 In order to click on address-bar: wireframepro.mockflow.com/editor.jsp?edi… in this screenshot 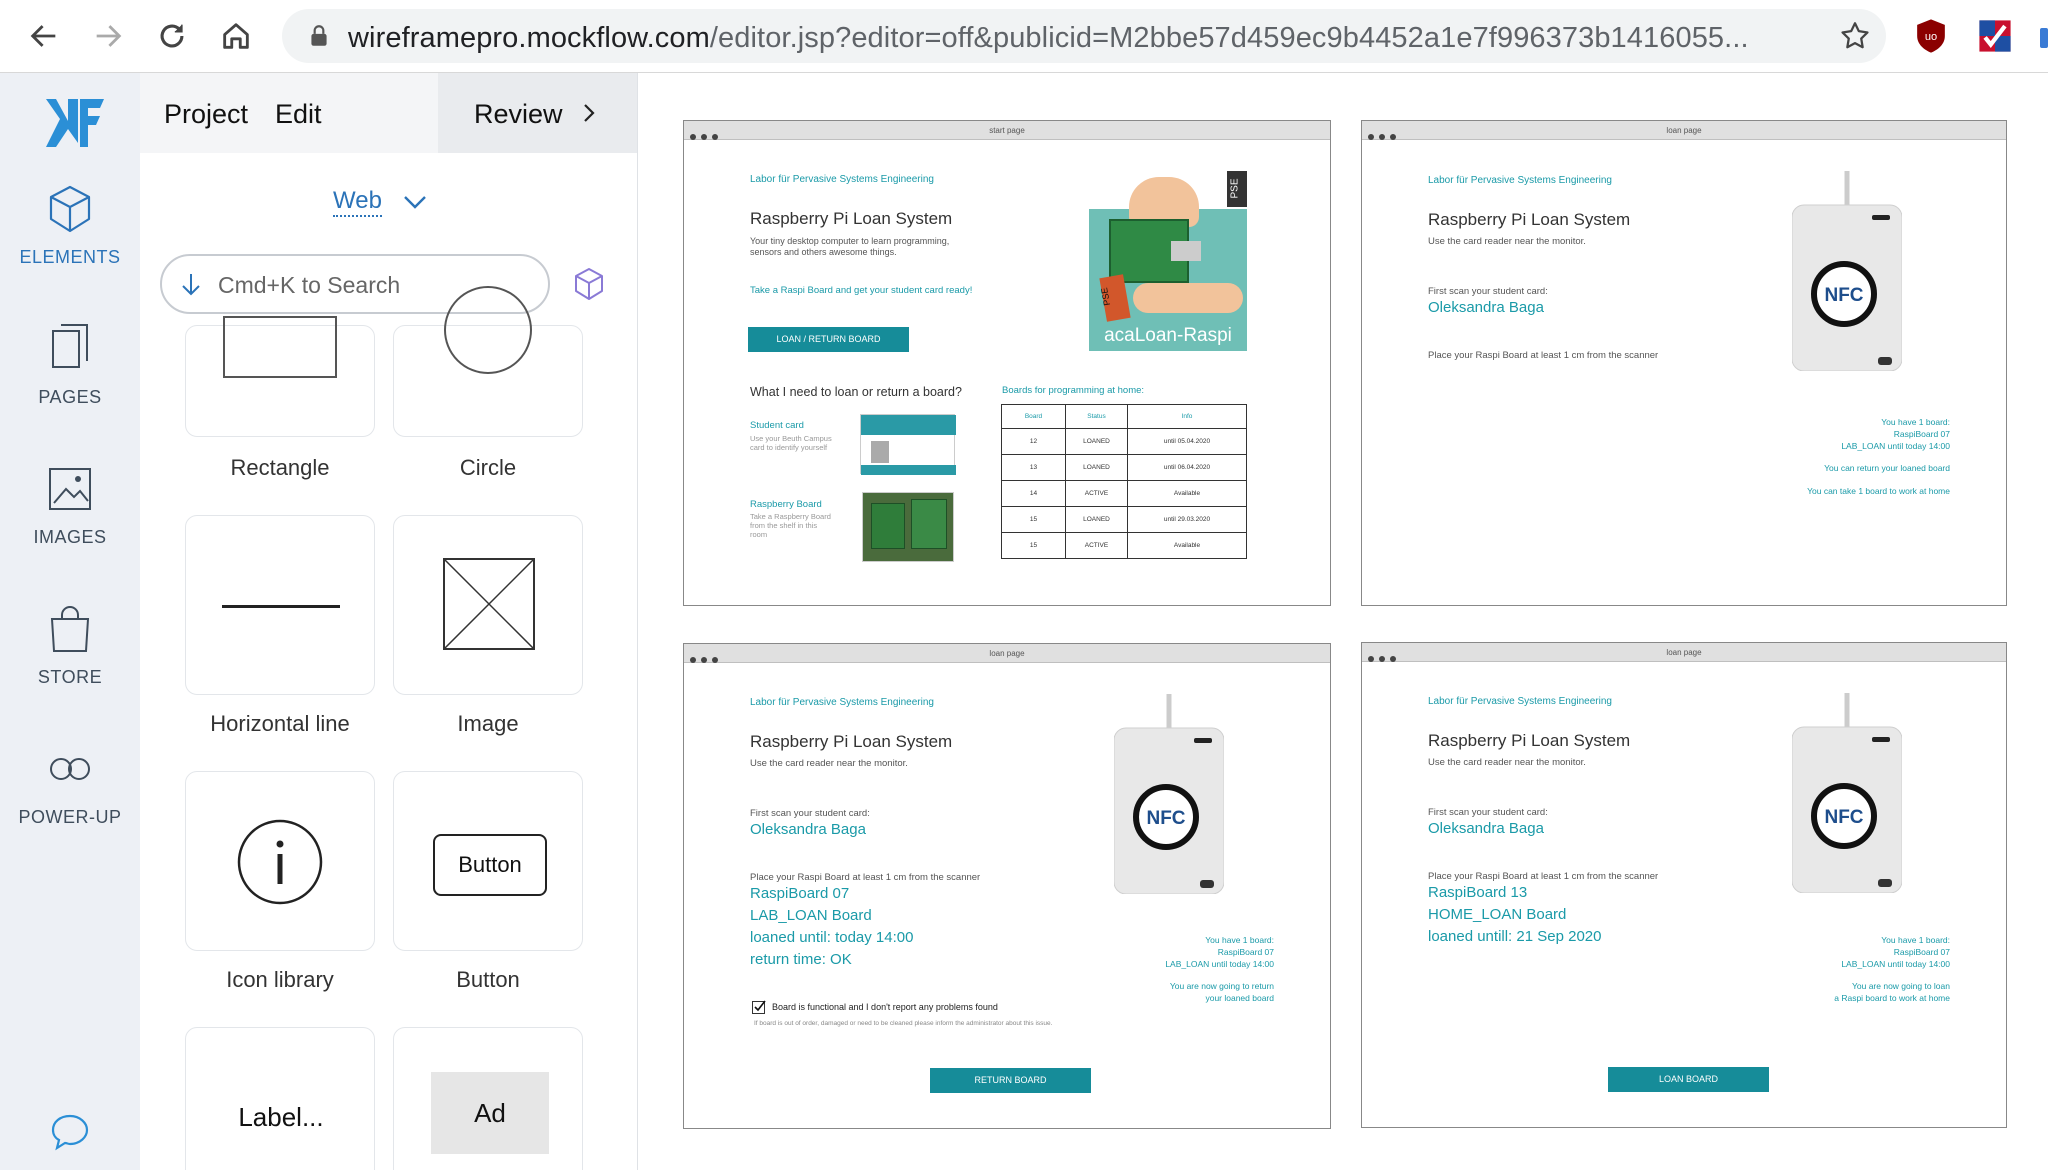, I will do `click(1084, 36)`.